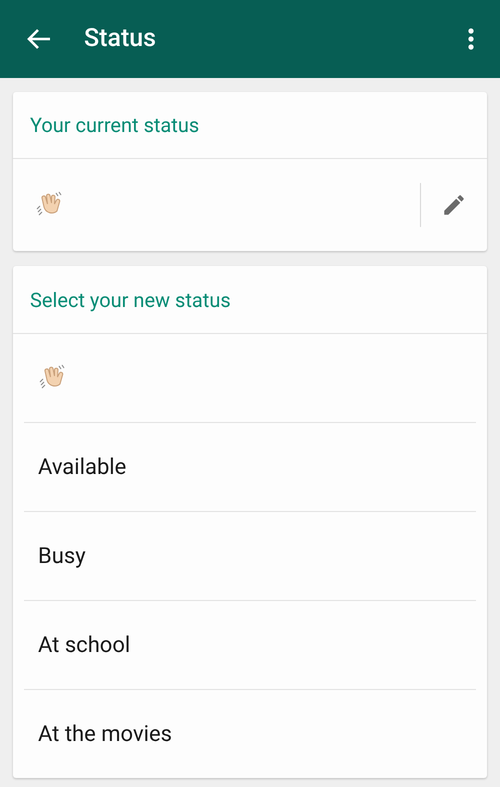 This screenshot has width=500, height=787. What do you see at coordinates (82, 467) in the screenshot?
I see `status-option: Available` at bounding box center [82, 467].